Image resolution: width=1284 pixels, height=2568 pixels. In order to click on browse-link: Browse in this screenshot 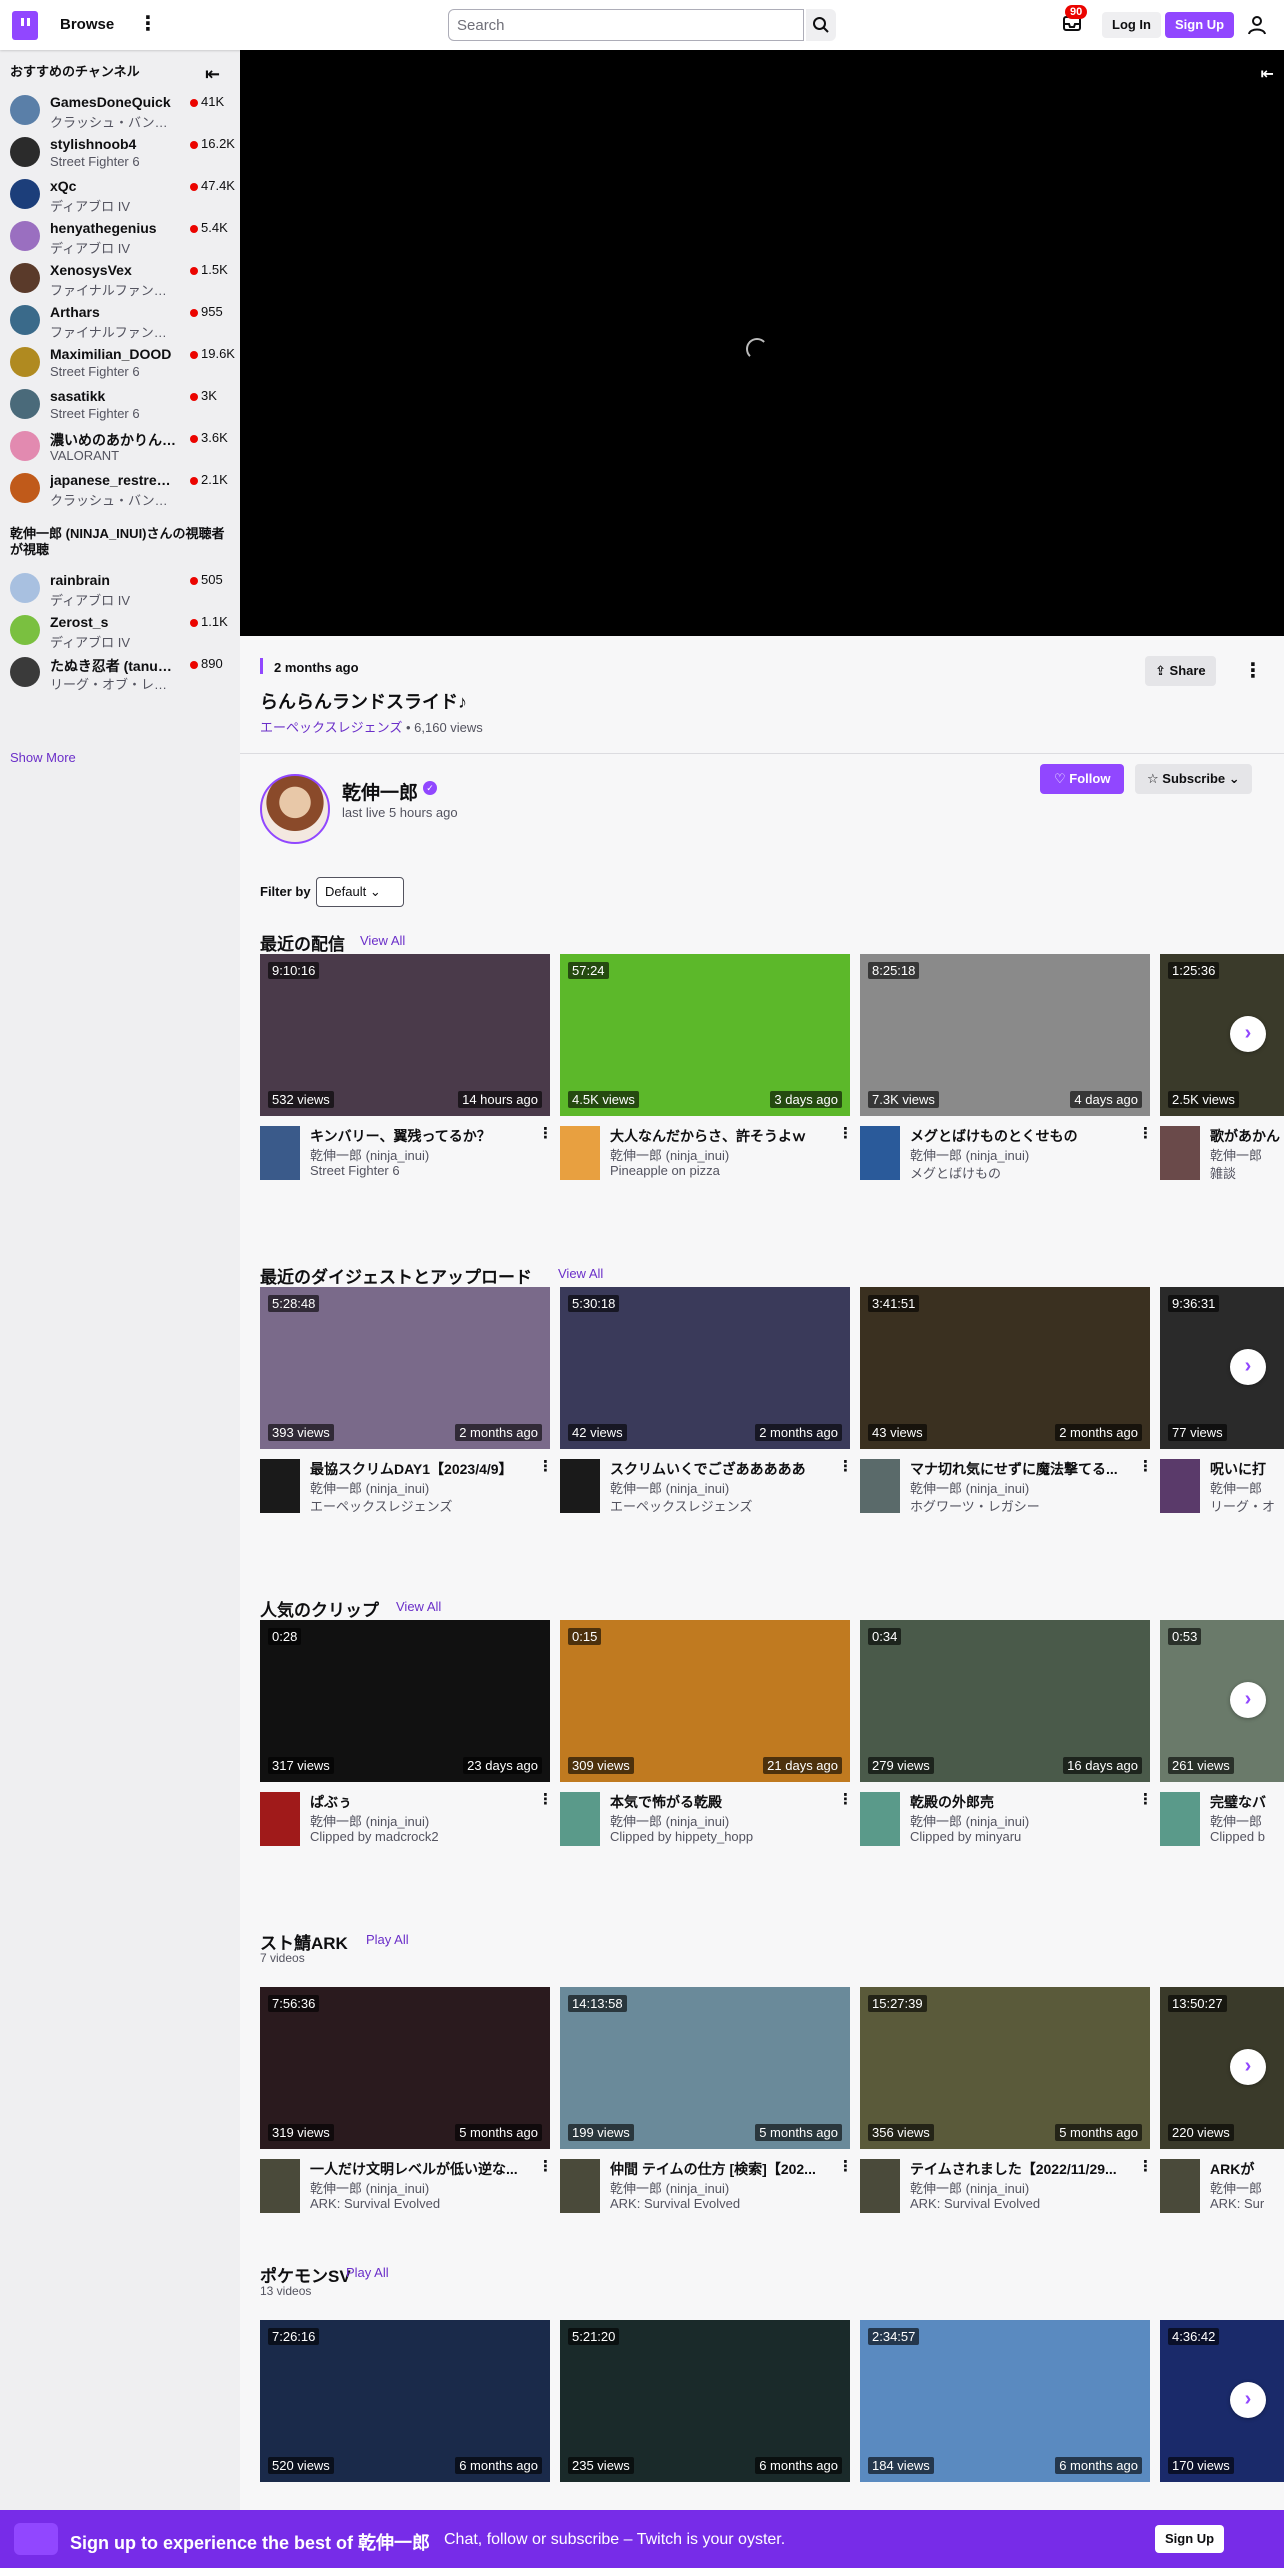, I will do `click(87, 24)`.